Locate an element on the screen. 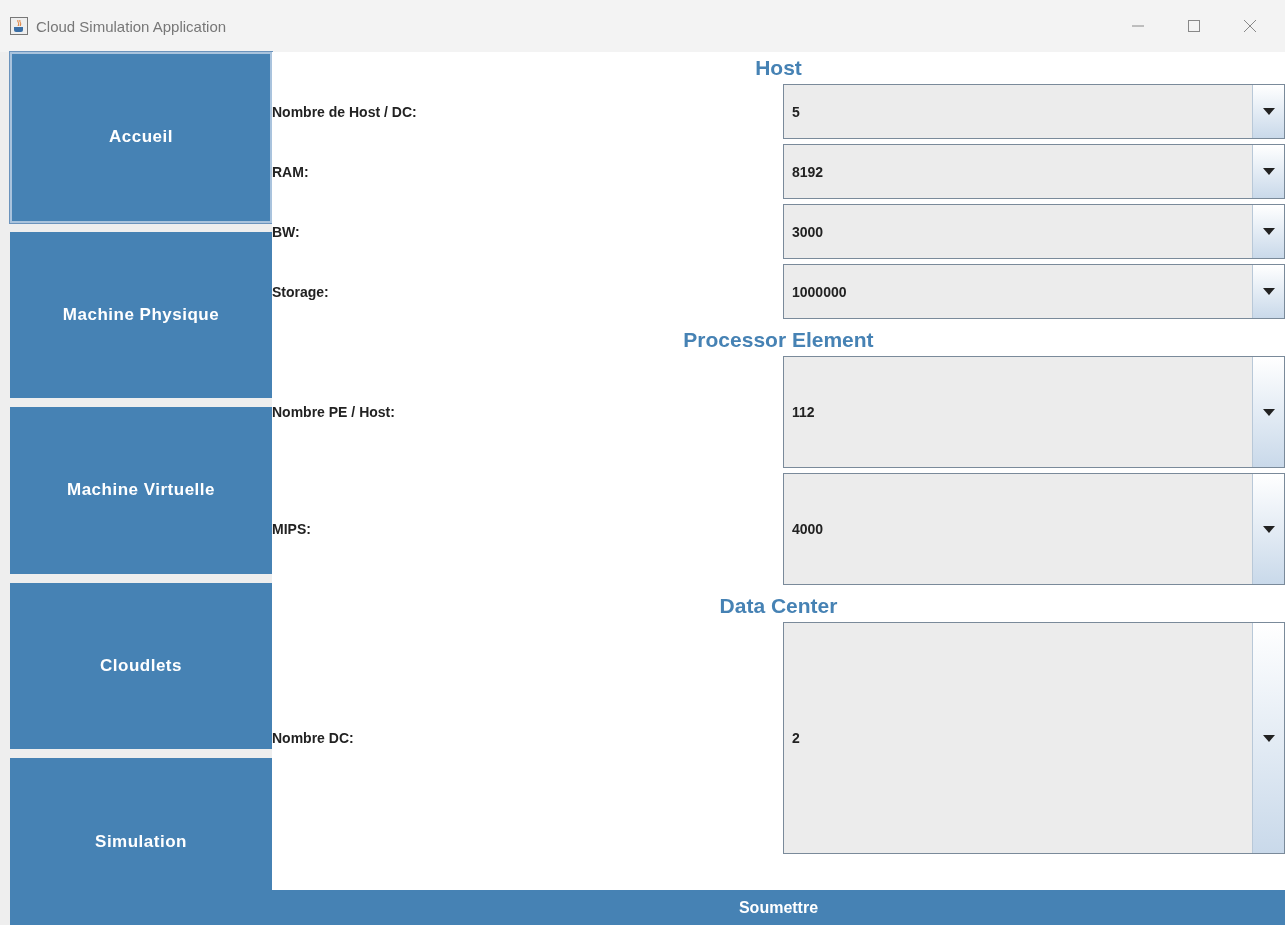 Image resolution: width=1285 pixels, height=925 pixels. field-label: BW: is located at coordinates (286, 231).